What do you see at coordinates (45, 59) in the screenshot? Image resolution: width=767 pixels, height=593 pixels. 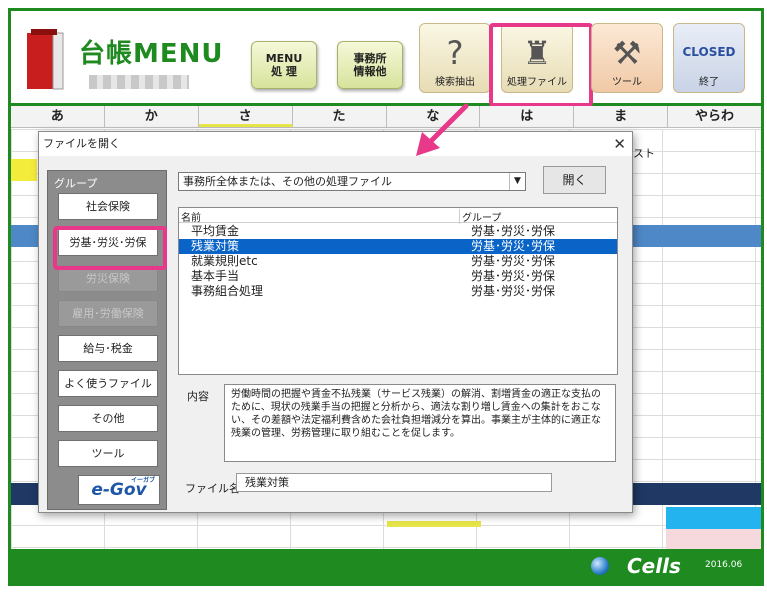 I see `ledger-book-icon` at bounding box center [45, 59].